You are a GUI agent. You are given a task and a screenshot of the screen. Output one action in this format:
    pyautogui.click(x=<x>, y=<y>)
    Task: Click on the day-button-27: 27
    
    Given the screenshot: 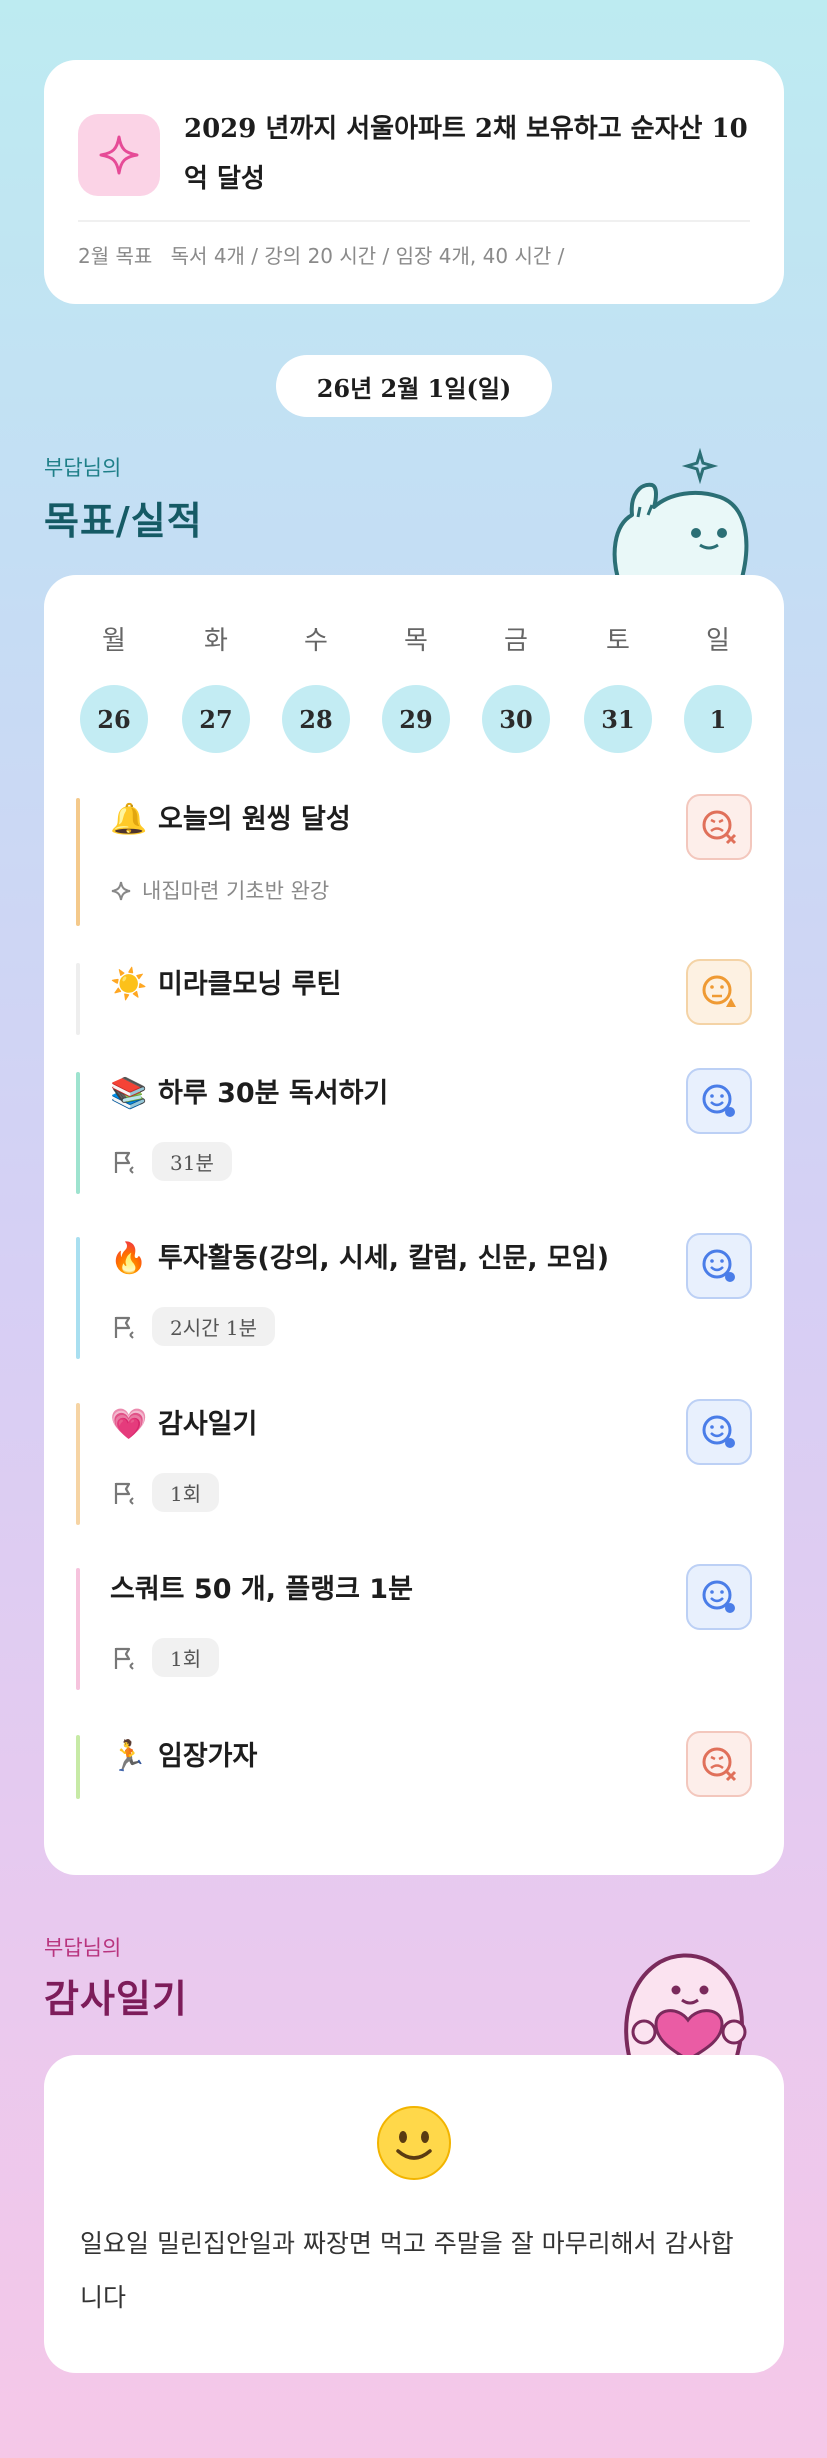 What is the action you would take?
    pyautogui.click(x=216, y=719)
    